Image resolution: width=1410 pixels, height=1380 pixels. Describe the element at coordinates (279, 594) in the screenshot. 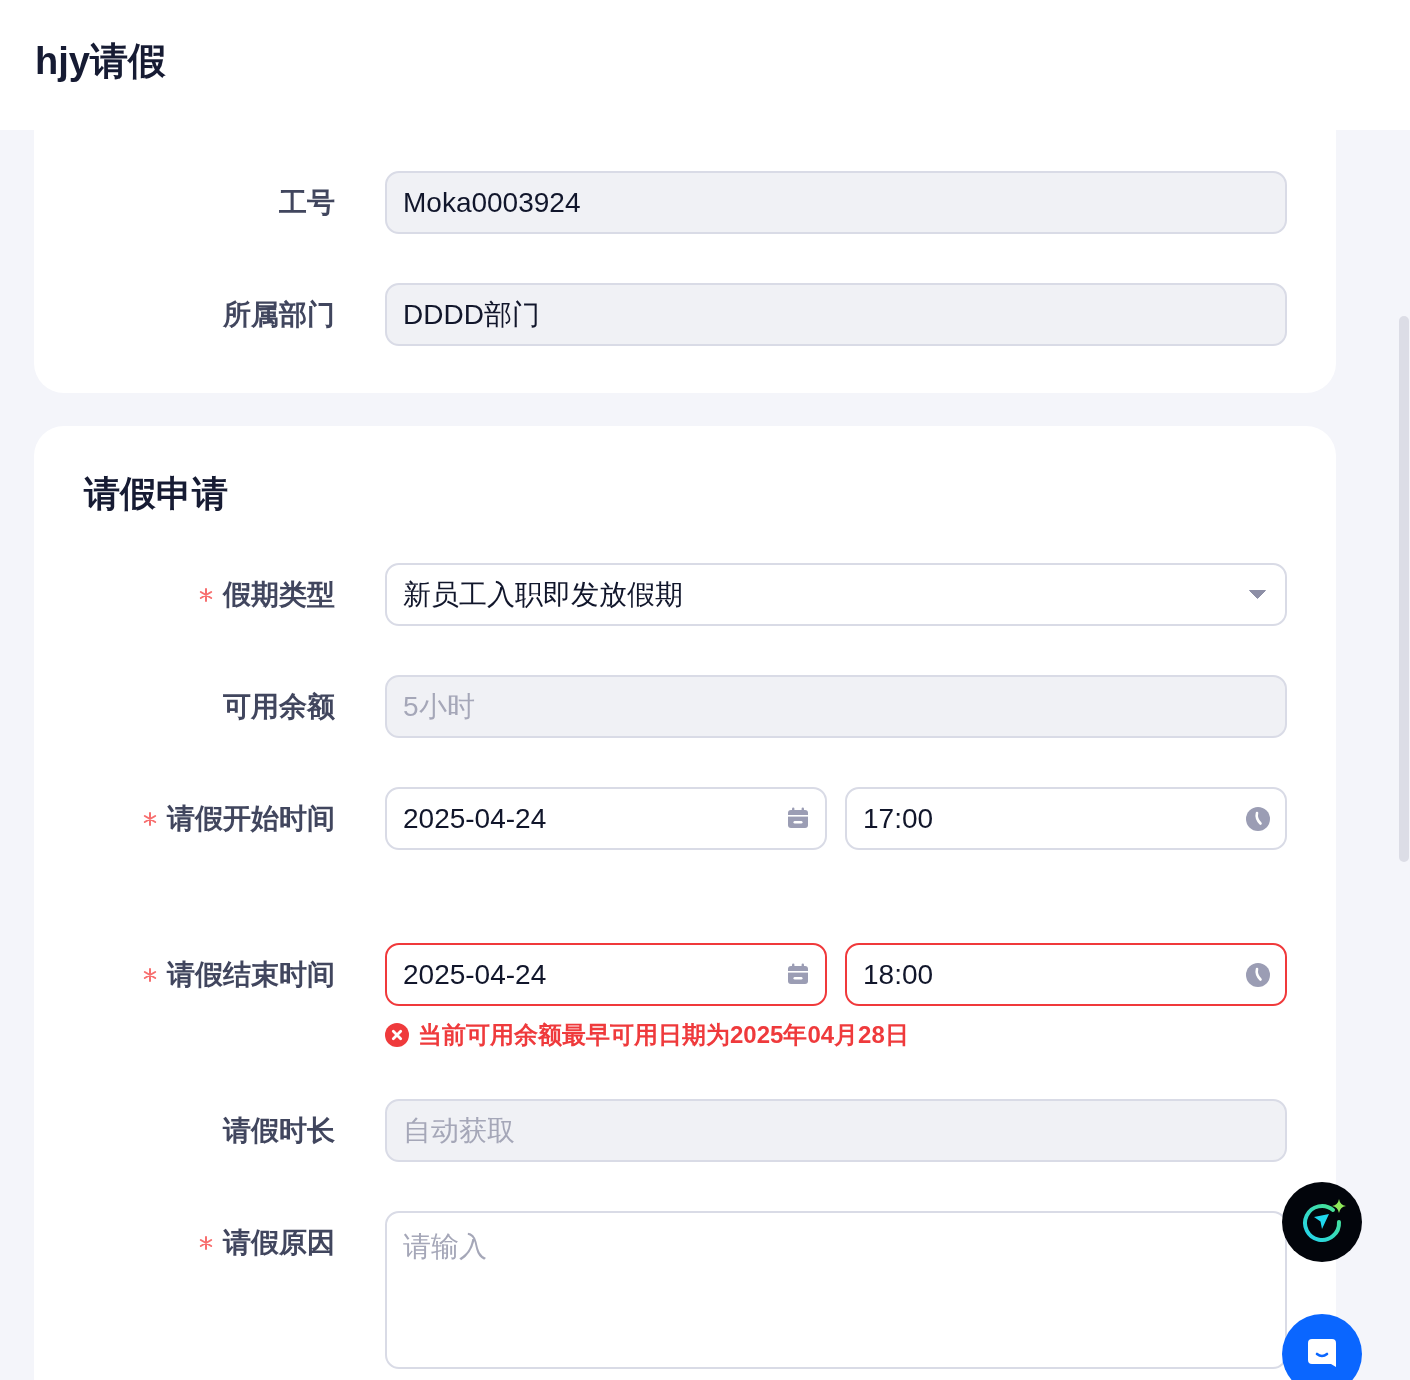

I see `field-label: 假期类型` at that location.